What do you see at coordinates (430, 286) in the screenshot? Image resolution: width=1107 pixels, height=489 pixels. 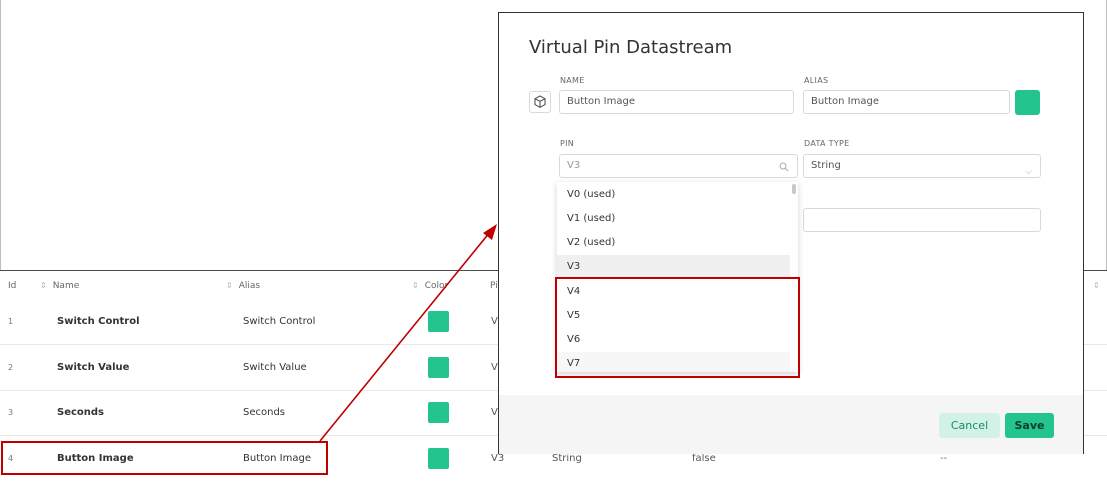 I see `column-header-color: ⇕ Color` at bounding box center [430, 286].